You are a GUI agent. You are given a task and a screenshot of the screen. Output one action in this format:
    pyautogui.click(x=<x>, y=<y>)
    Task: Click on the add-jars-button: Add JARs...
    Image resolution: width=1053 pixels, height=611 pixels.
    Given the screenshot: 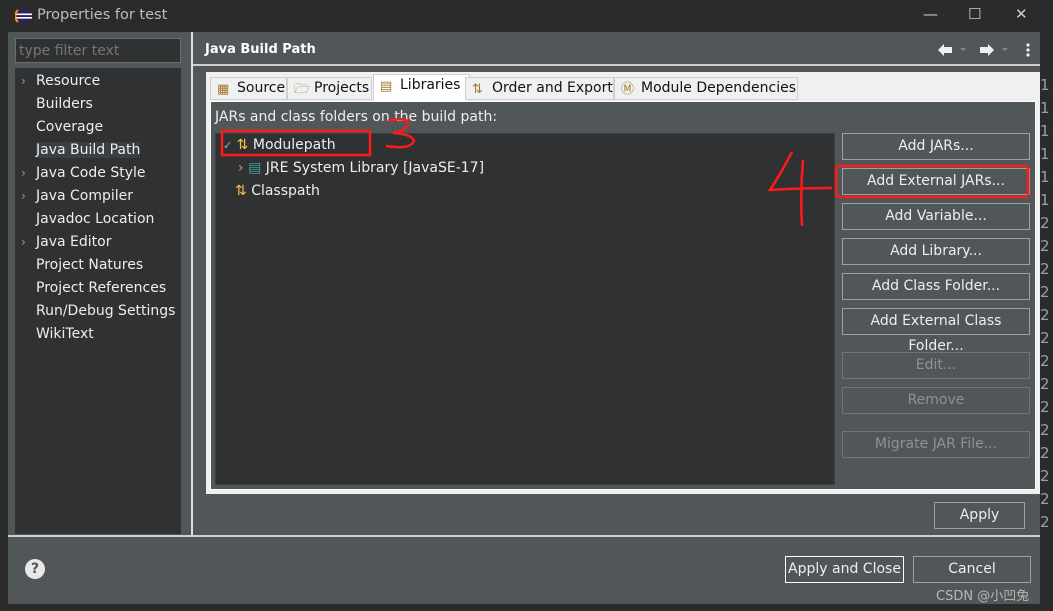 What is the action you would take?
    pyautogui.click(x=936, y=146)
    